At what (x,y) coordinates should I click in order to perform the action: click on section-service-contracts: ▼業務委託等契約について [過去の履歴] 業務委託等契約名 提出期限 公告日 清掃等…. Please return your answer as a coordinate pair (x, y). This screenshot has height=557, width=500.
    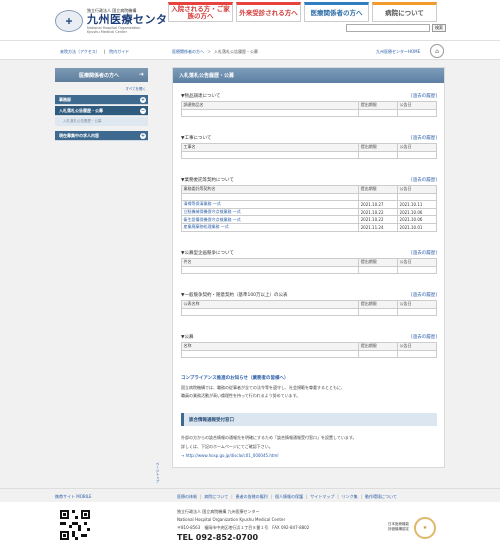
    Looking at the image, I should click on (308, 204).